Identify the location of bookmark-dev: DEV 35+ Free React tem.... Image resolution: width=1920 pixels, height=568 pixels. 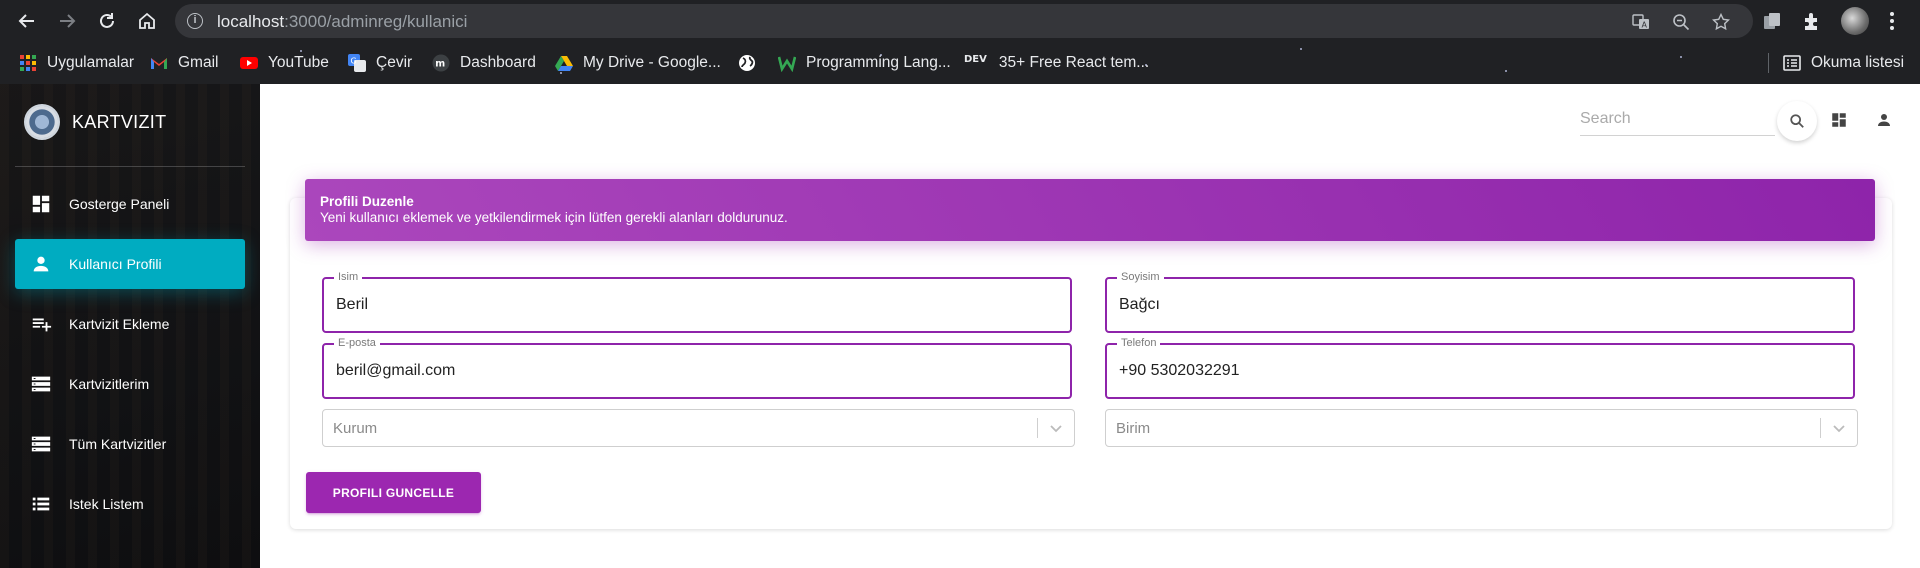
(1056, 63).